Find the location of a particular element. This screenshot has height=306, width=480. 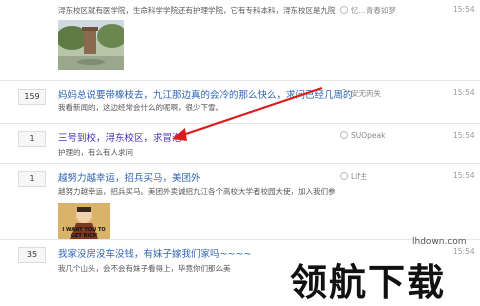

watermark-url: lhdown.com is located at coordinates (439, 242).